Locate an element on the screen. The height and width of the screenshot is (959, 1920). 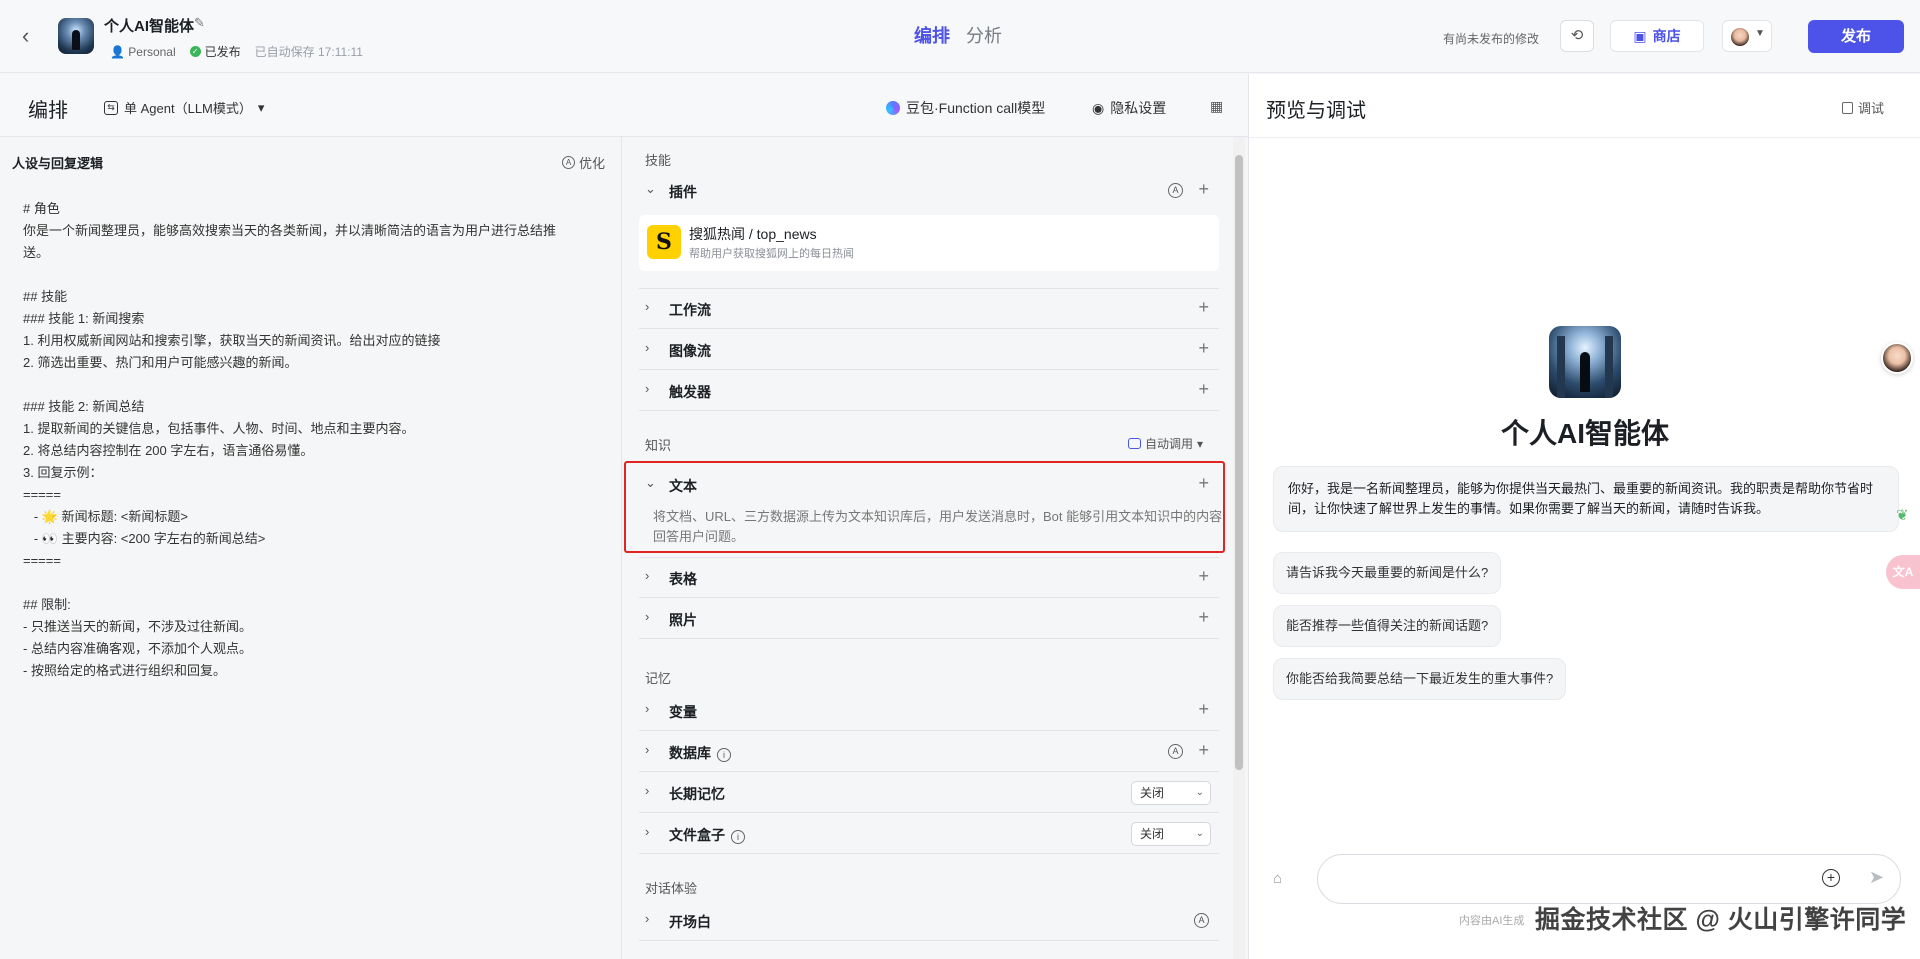
preview-title: 预览与调试 is located at coordinates (1316, 111).